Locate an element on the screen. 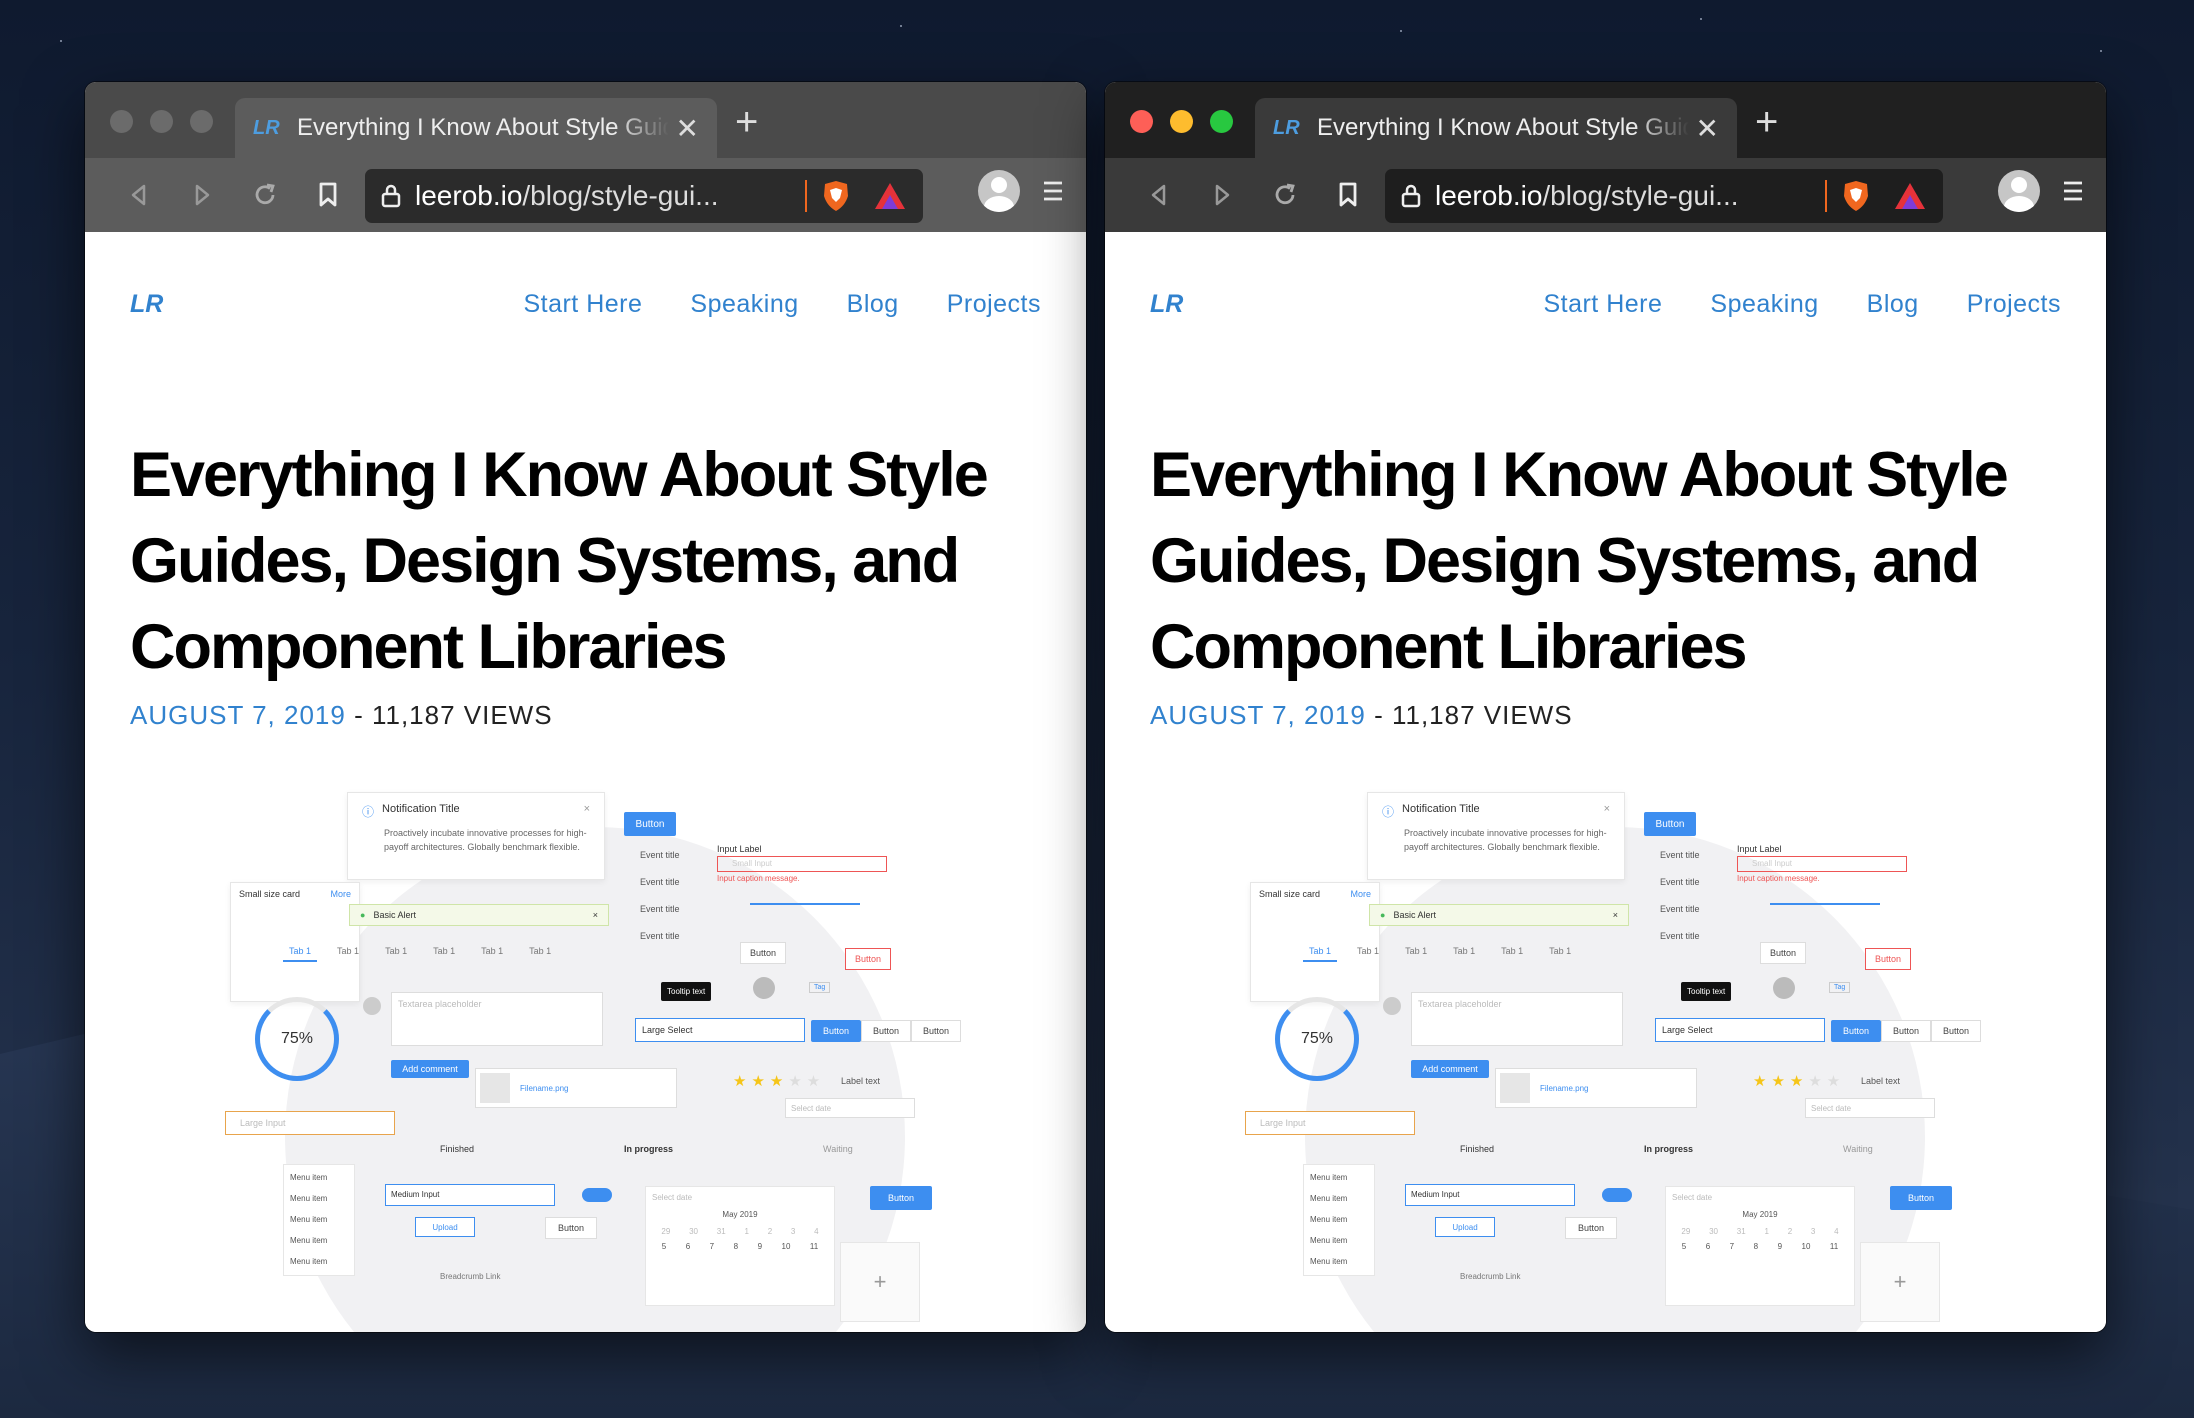 Image resolution: width=2194 pixels, height=1418 pixels. button-group-2: Button is located at coordinates (1906, 1031).